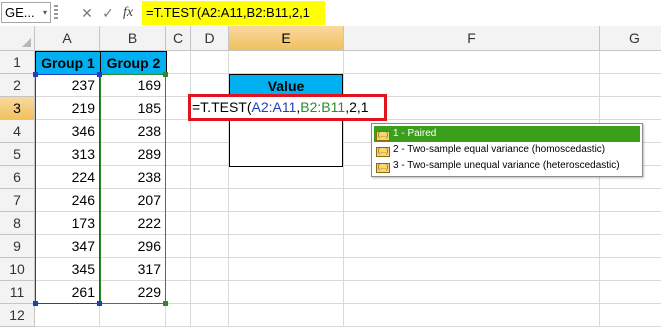 This screenshot has width=661, height=327. What do you see at coordinates (630, 223) in the screenshot?
I see `cell-g8` at bounding box center [630, 223].